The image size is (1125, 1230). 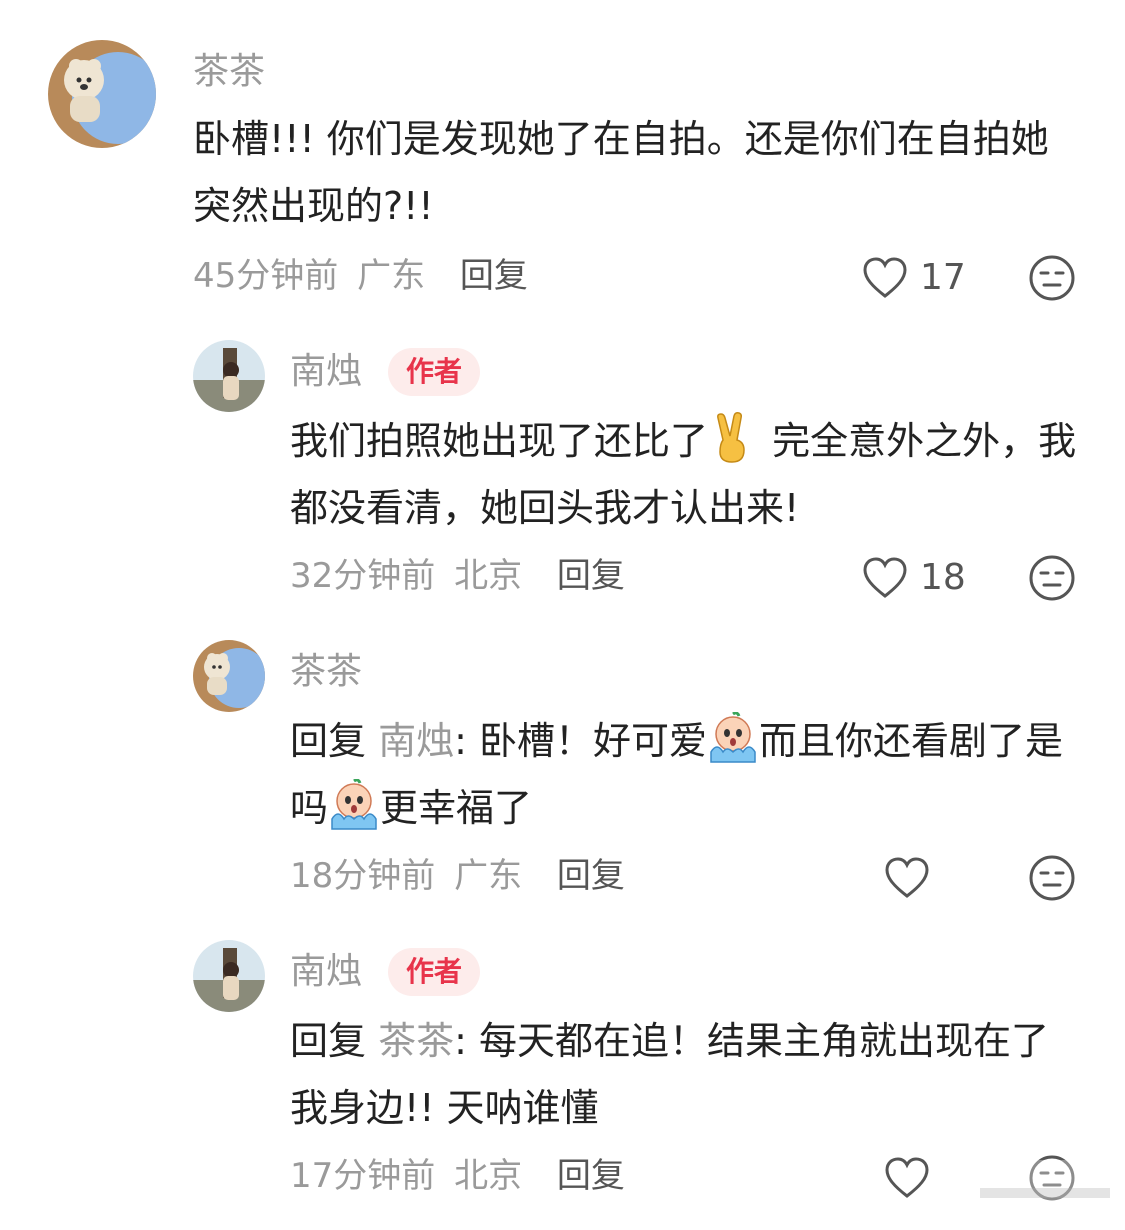 What do you see at coordinates (914, 278) in the screenshot?
I see `like-button: 17` at bounding box center [914, 278].